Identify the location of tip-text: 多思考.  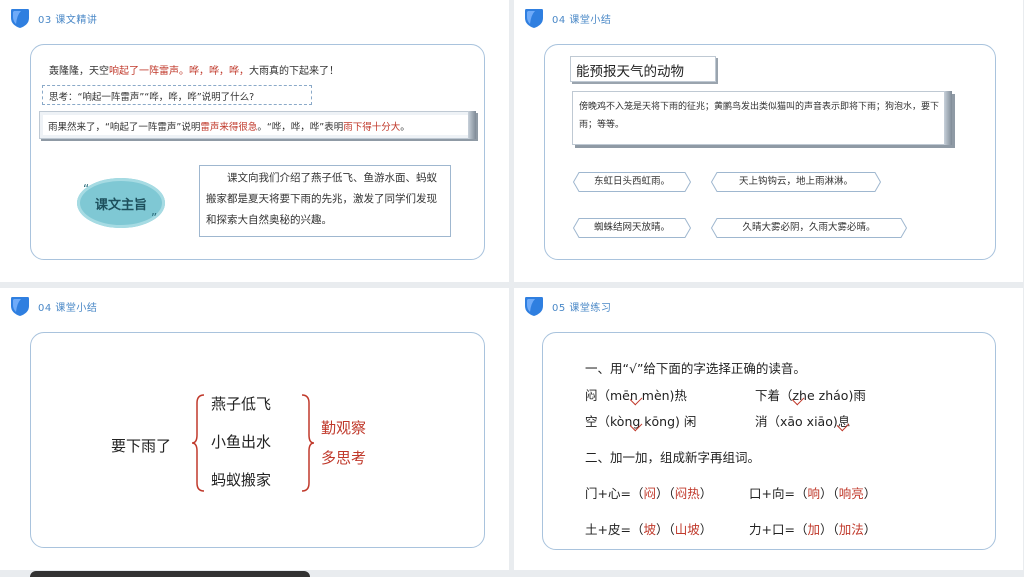
(344, 458).